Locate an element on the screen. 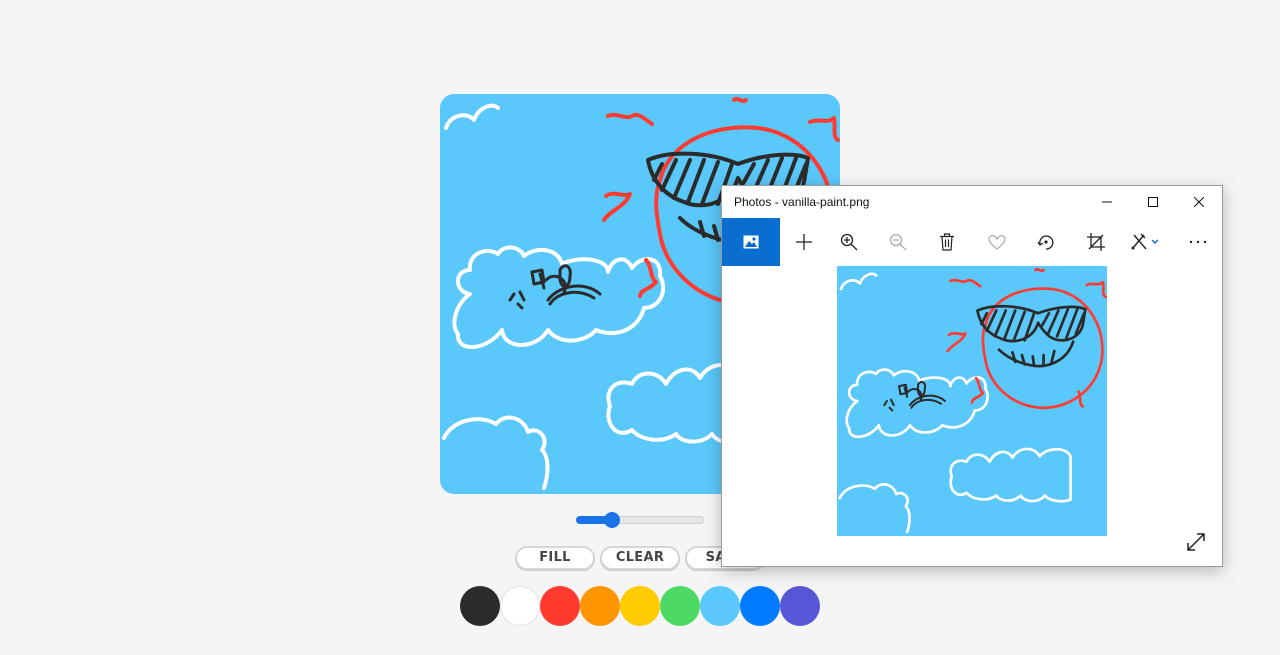  view-image-button is located at coordinates (751, 242).